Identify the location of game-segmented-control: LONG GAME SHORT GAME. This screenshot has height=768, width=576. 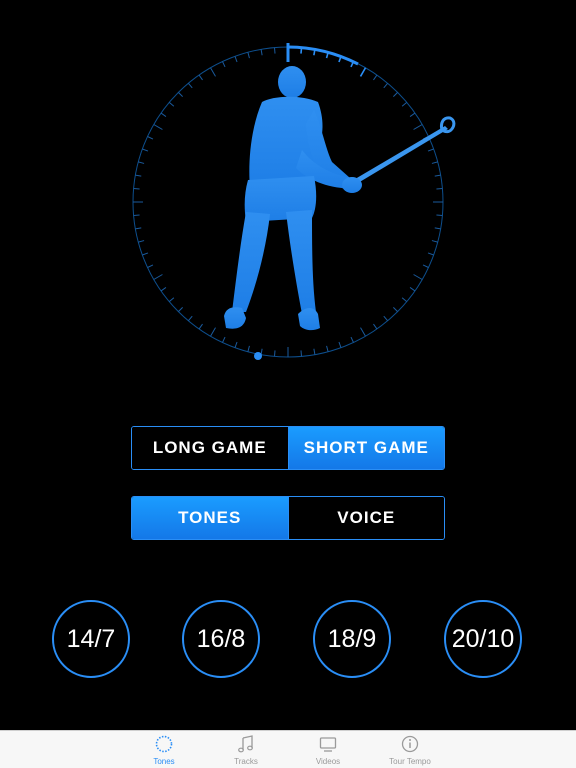
(288, 448).